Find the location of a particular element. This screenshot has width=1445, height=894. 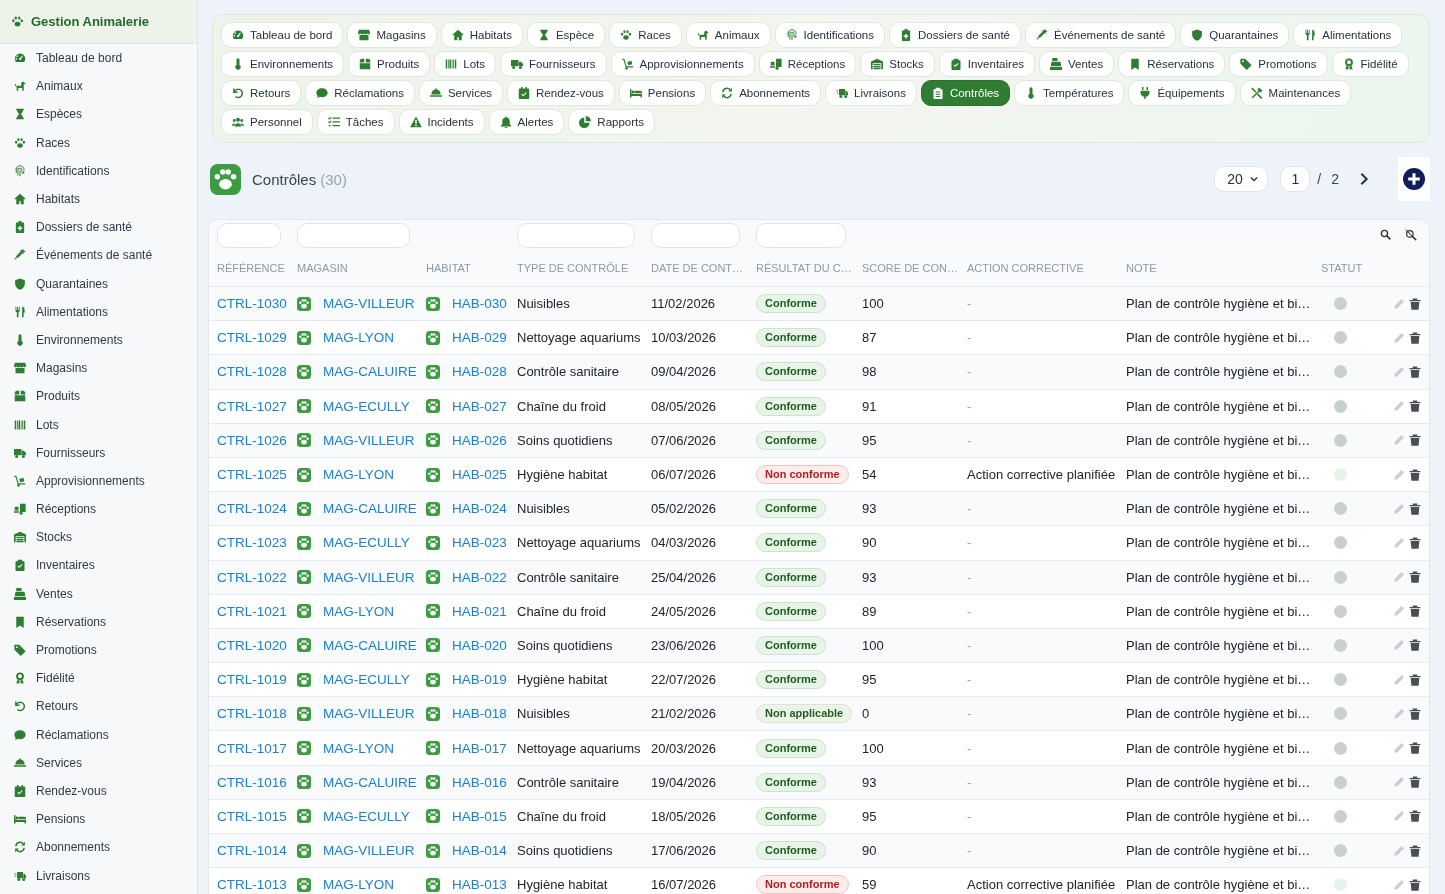

sidebar-item: Produits is located at coordinates (98, 396).